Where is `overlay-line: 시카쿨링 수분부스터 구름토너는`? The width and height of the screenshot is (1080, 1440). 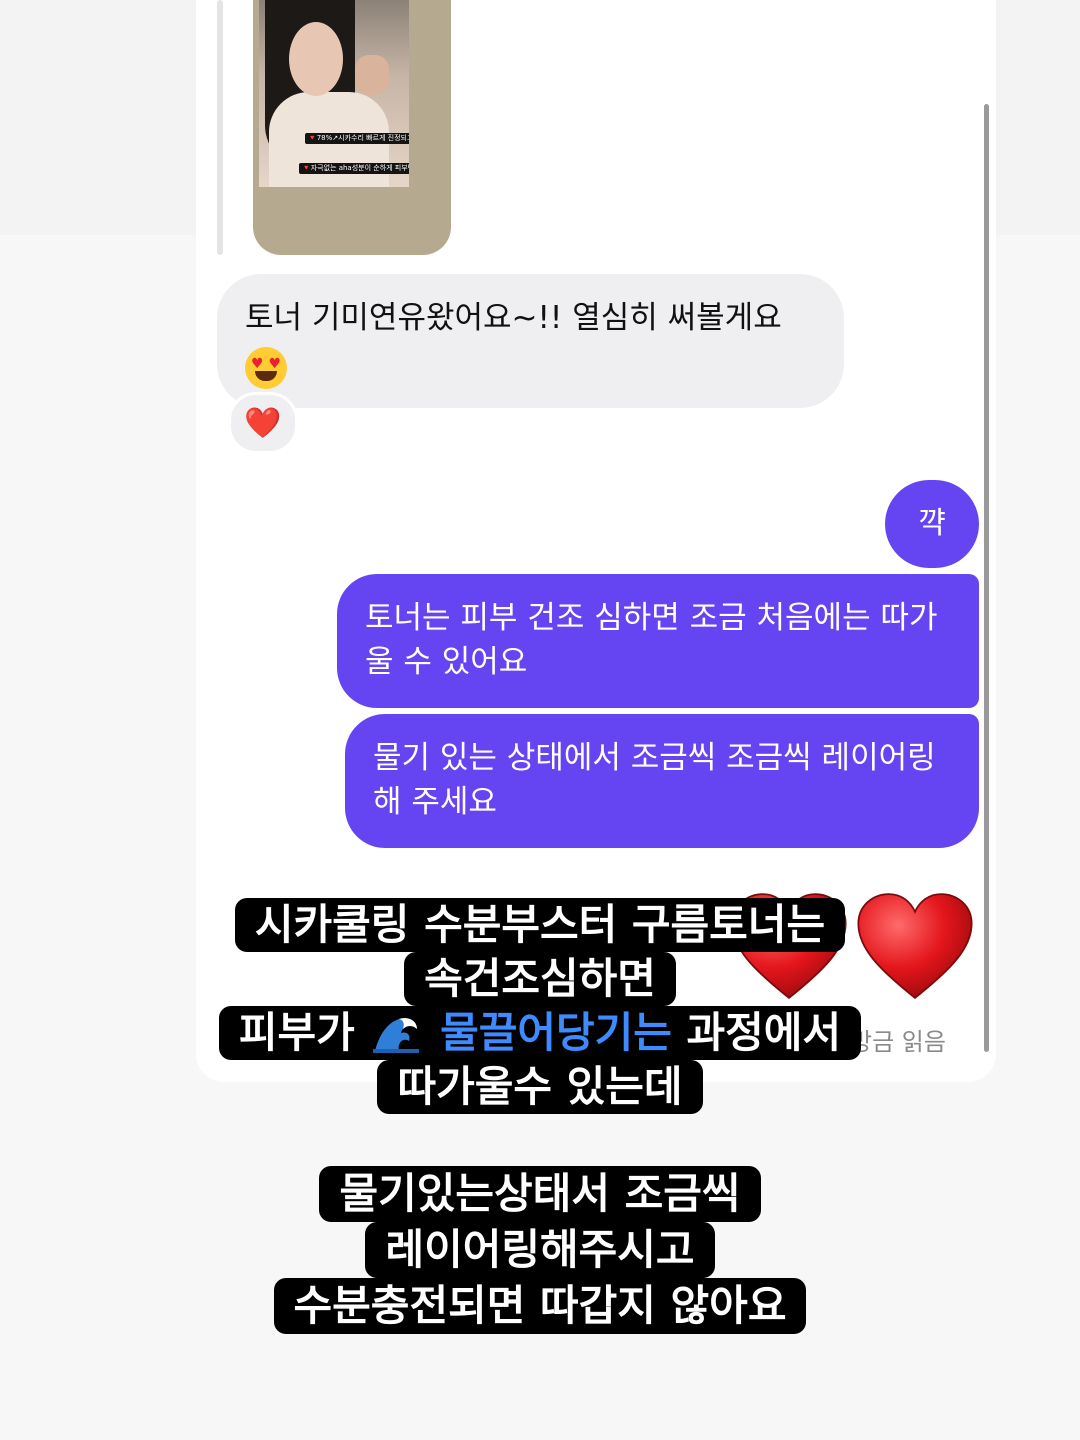 overlay-line: 시카쿨링 수분부스터 구름토너는 is located at coordinates (540, 925).